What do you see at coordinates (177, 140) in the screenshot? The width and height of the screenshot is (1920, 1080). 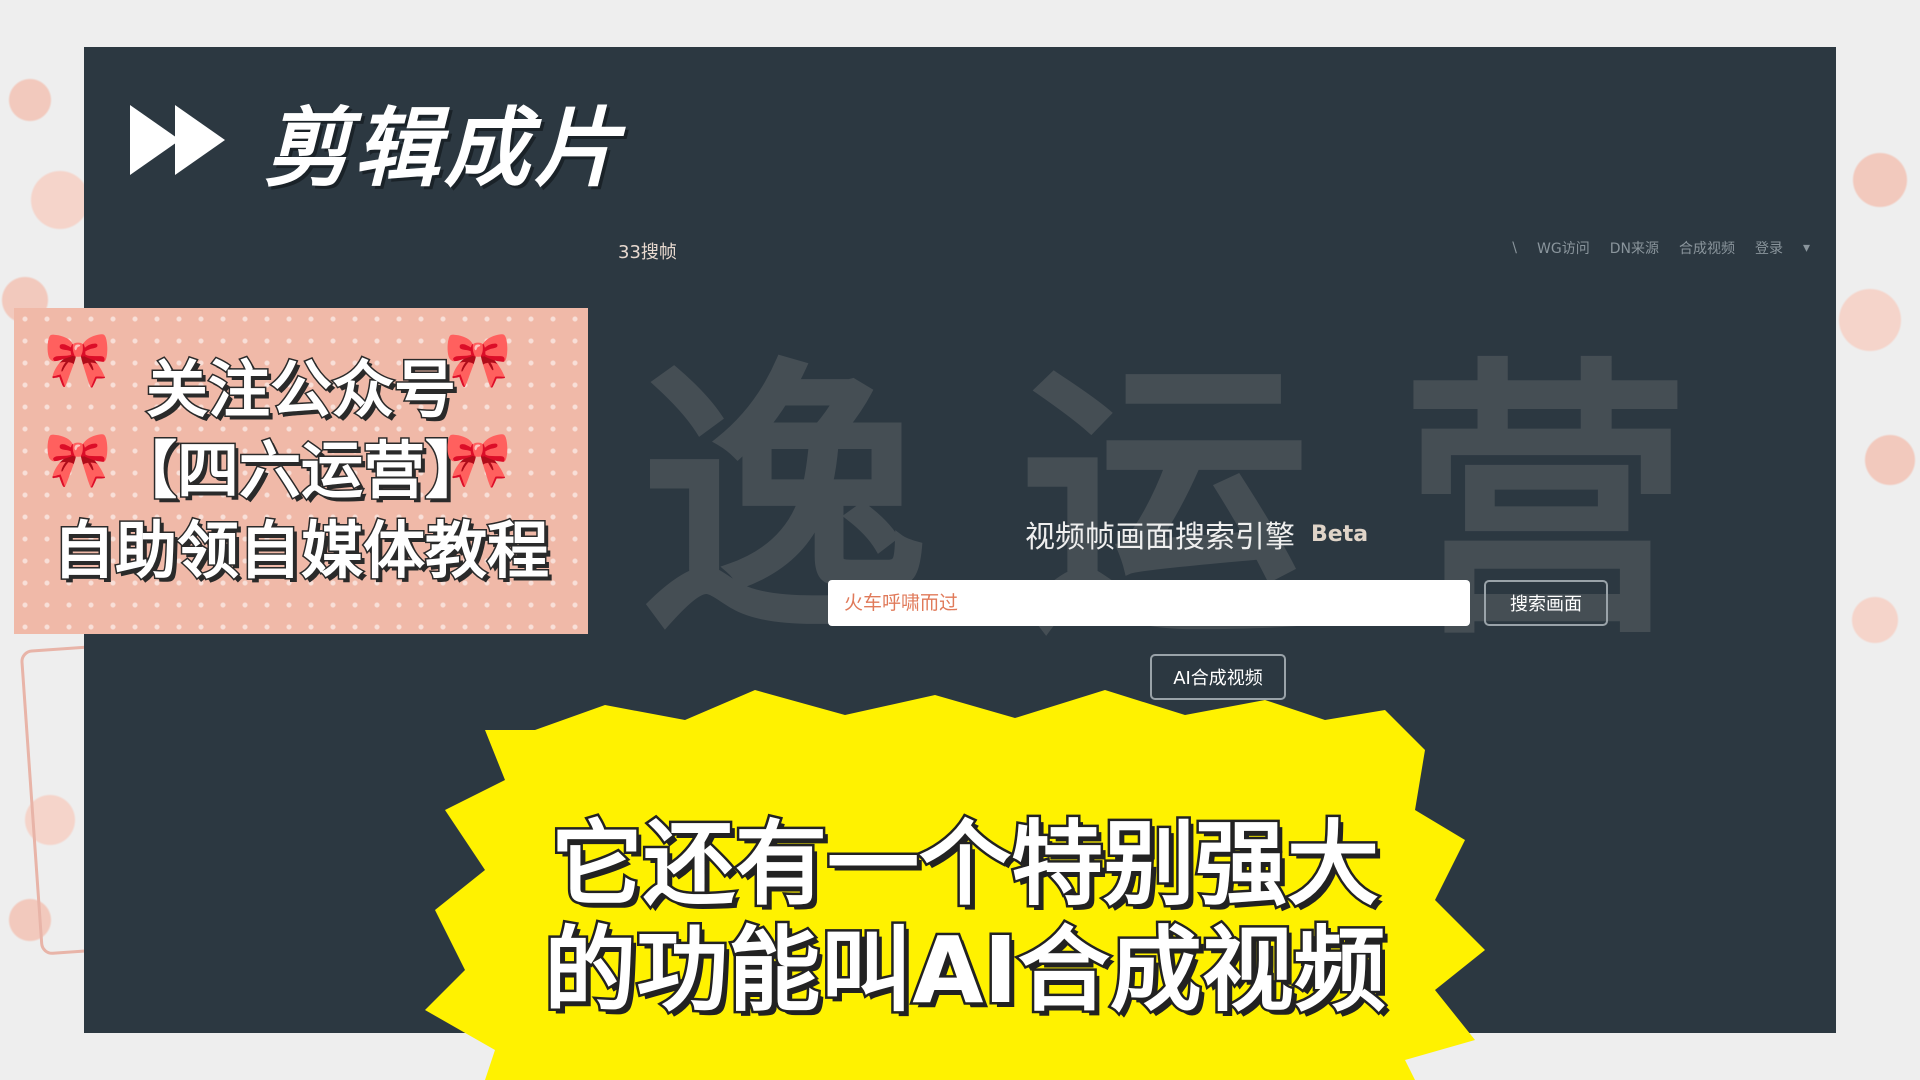 I see `fast-forward-icon` at bounding box center [177, 140].